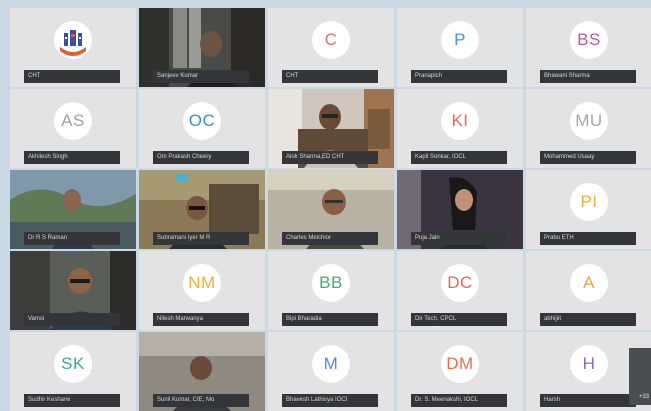 The width and height of the screenshot is (651, 411). I want to click on participant-tile: NM Nilesh Marwanya, so click(202, 290).